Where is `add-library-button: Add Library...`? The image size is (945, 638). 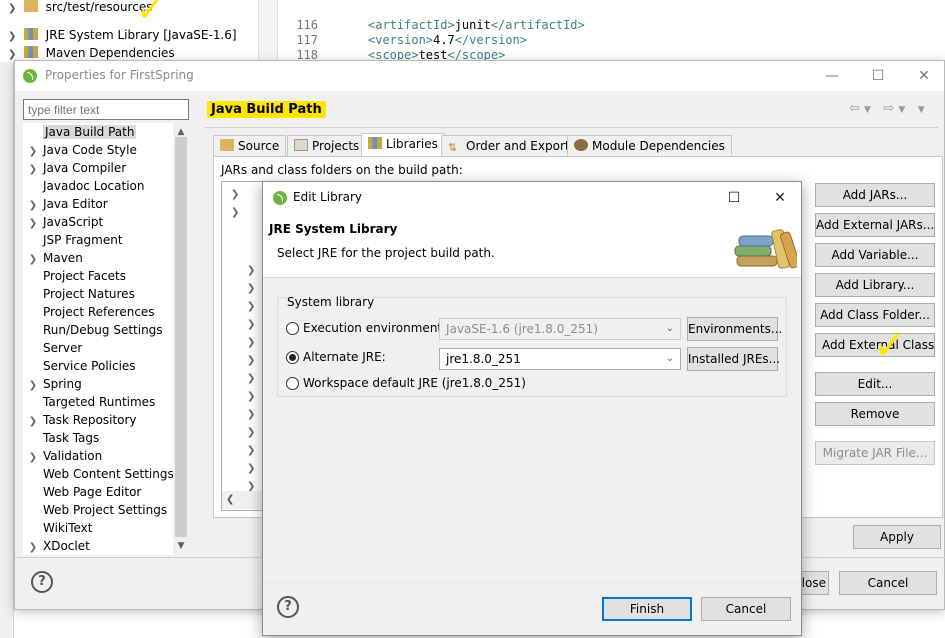 add-library-button: Add Library... is located at coordinates (875, 285).